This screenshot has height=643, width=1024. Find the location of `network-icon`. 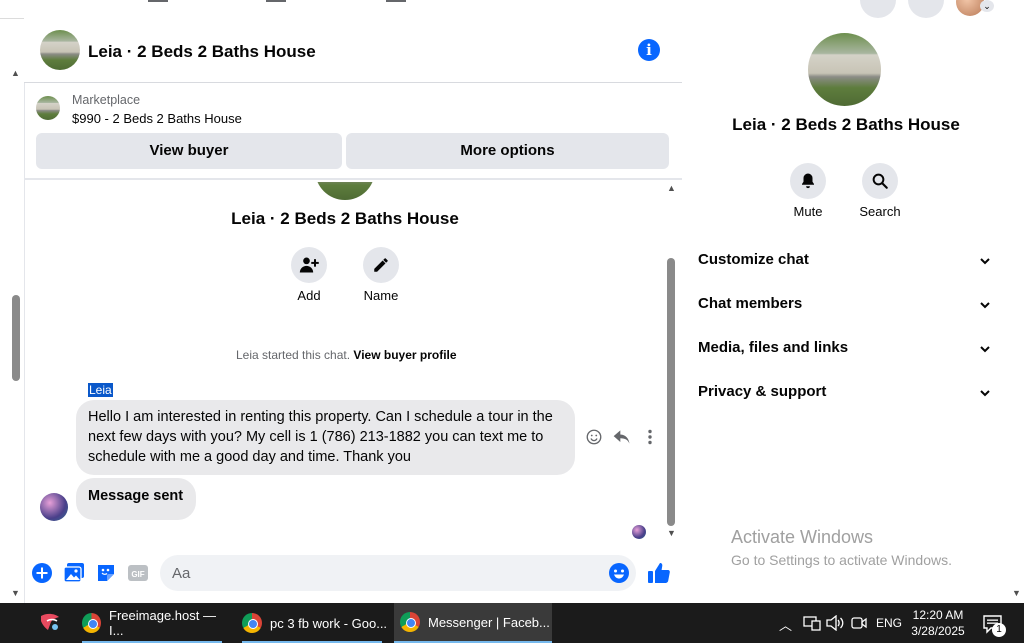

network-icon is located at coordinates (812, 623).